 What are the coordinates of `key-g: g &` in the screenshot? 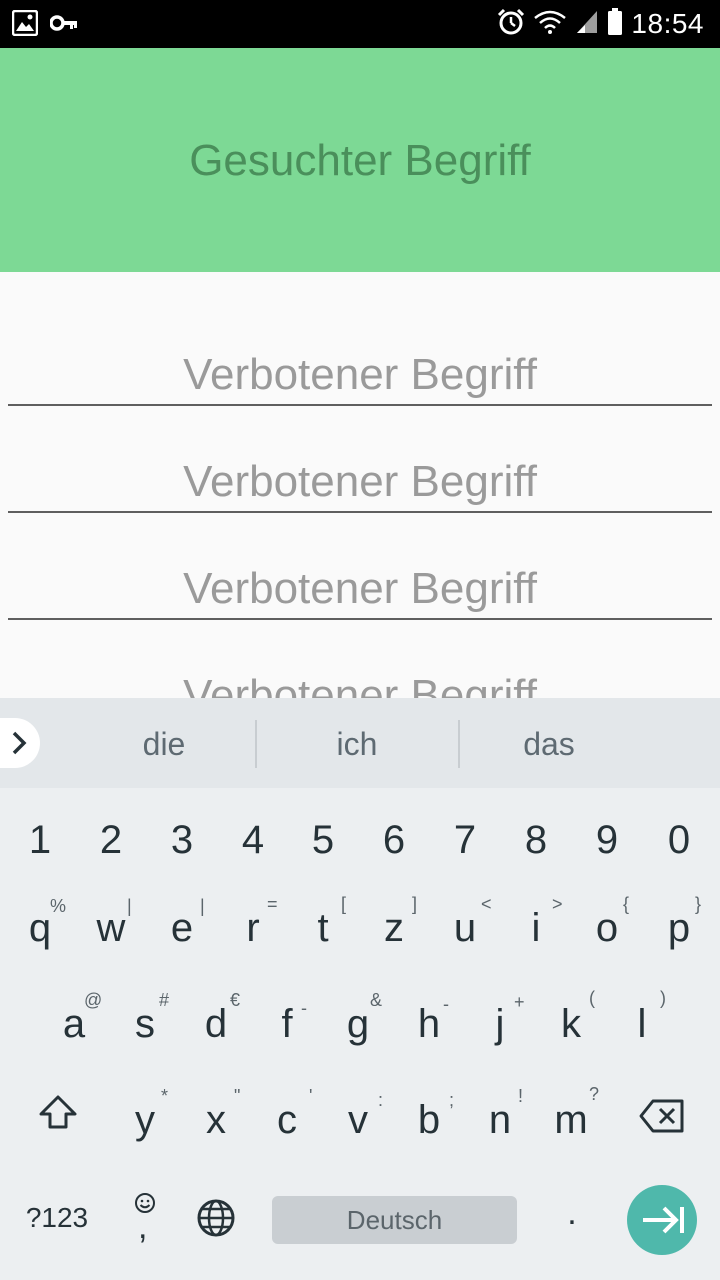 It's located at (358, 1018).